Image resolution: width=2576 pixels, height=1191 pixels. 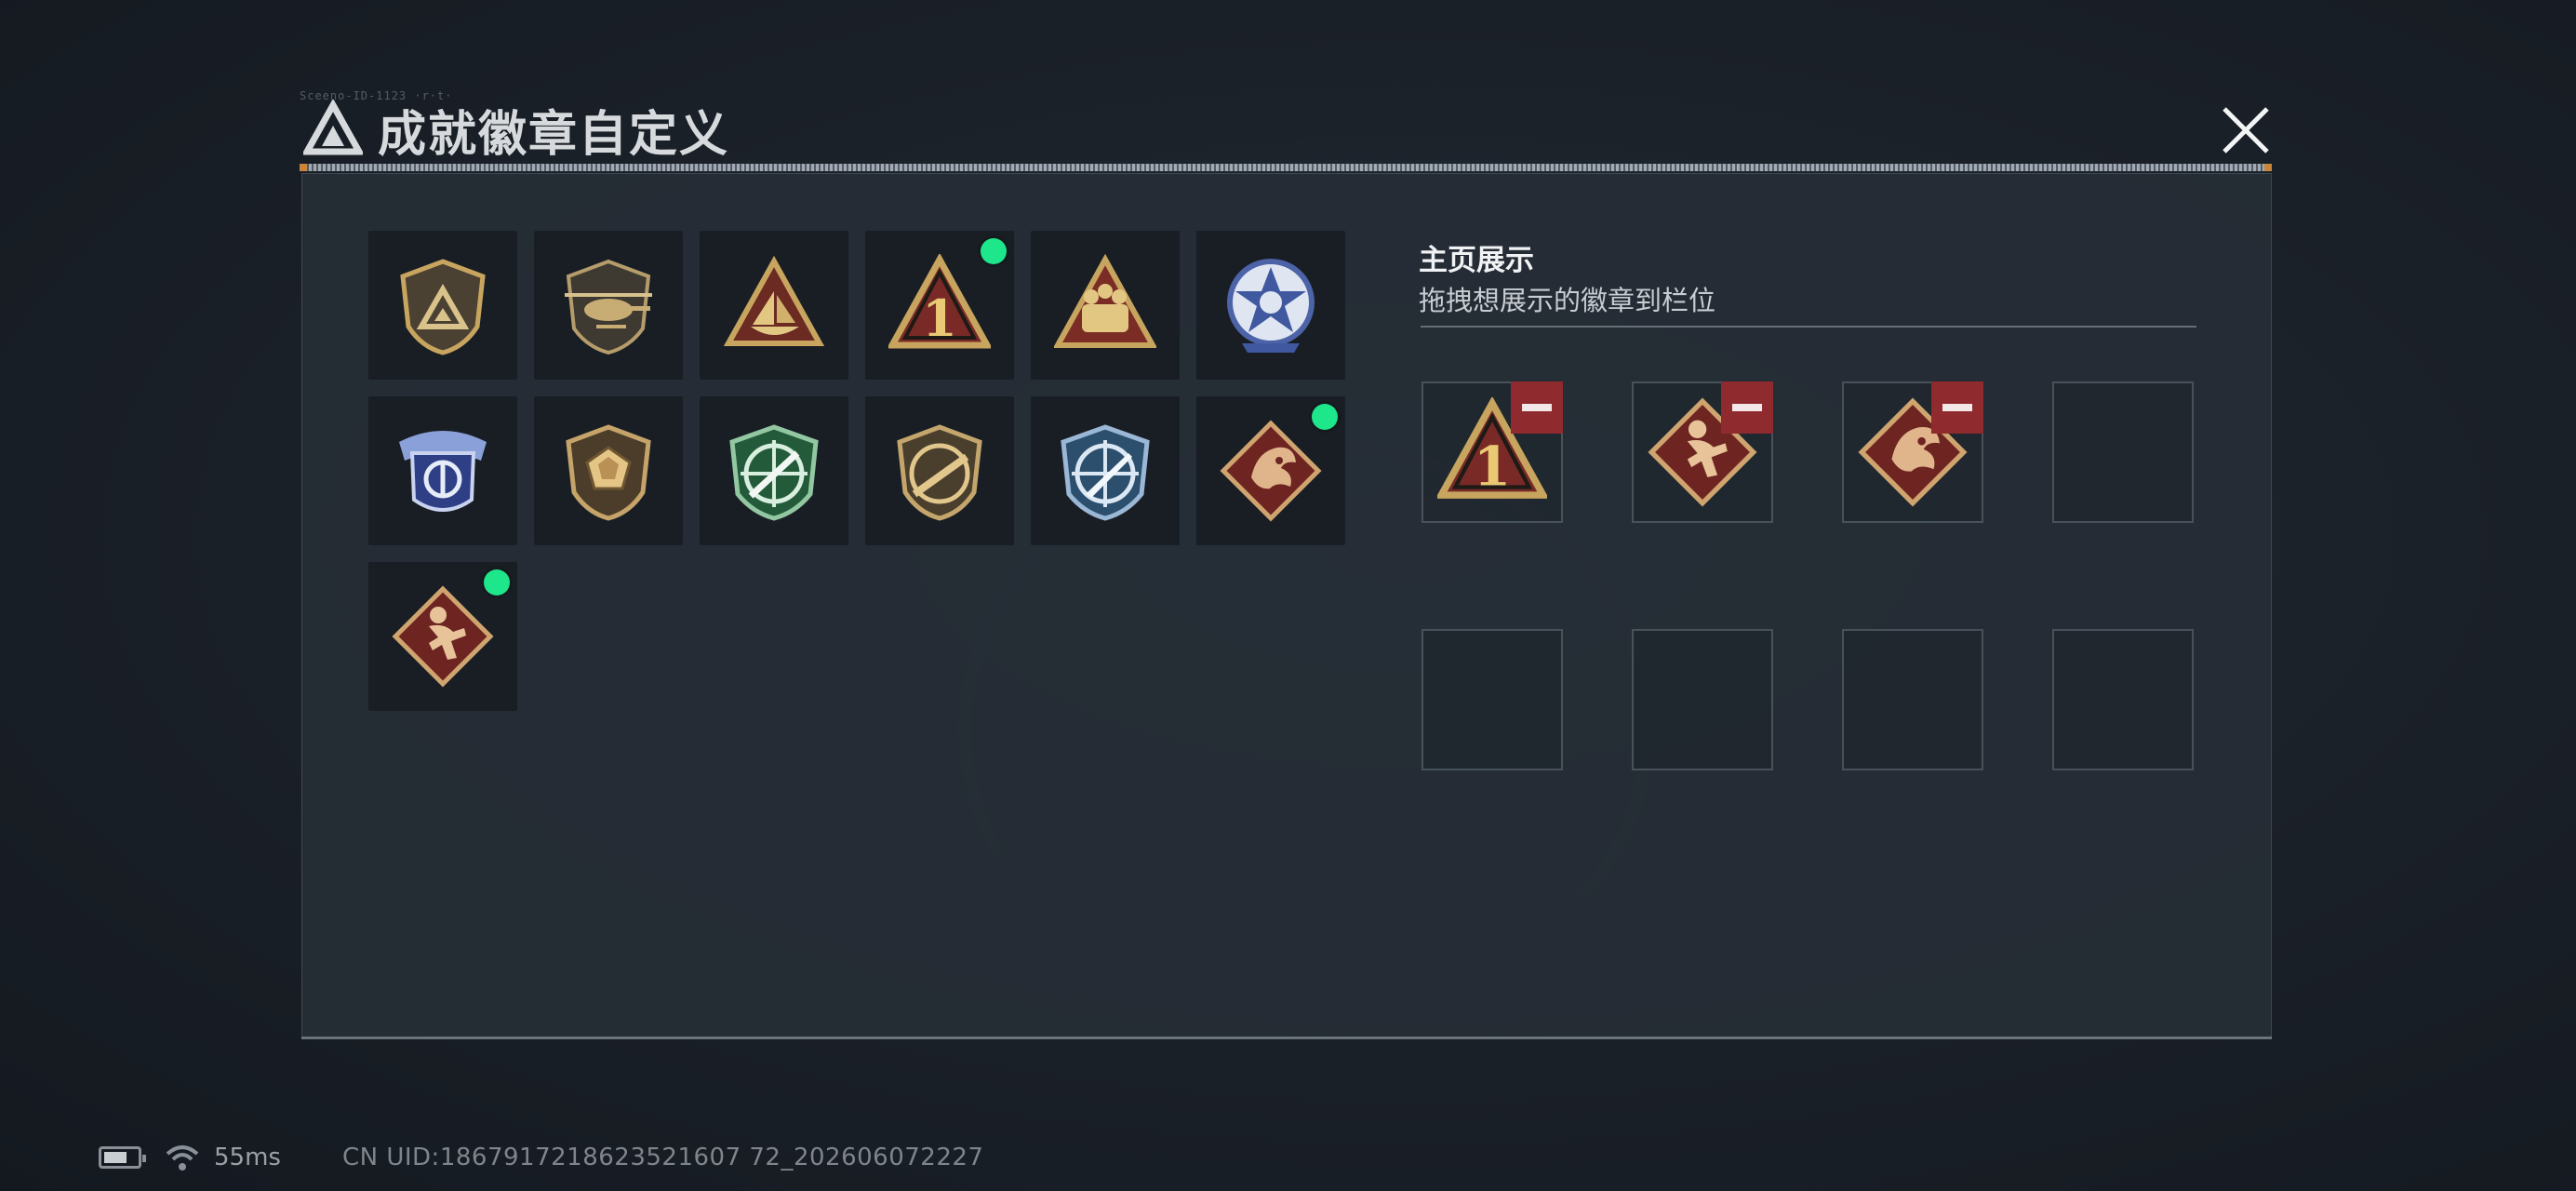 I want to click on triangle-logo-icon, so click(x=333, y=127).